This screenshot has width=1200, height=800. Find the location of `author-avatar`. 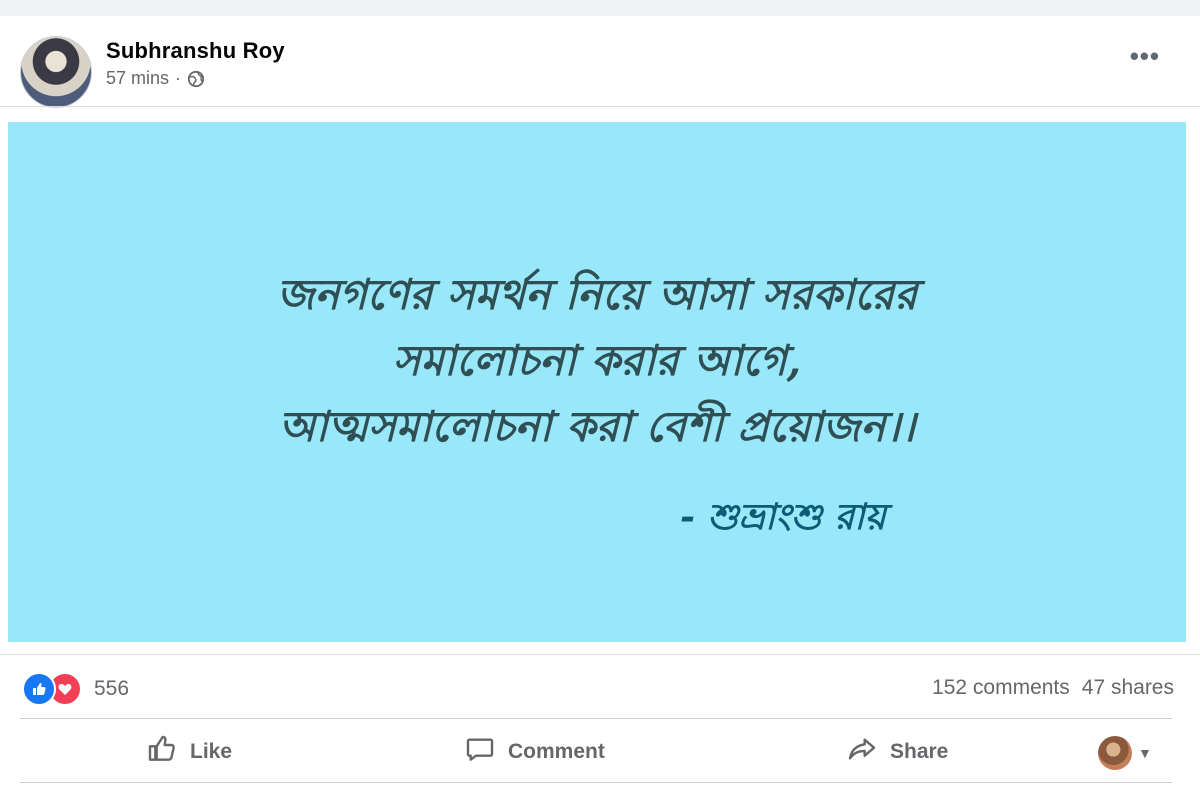

author-avatar is located at coordinates (56, 72).